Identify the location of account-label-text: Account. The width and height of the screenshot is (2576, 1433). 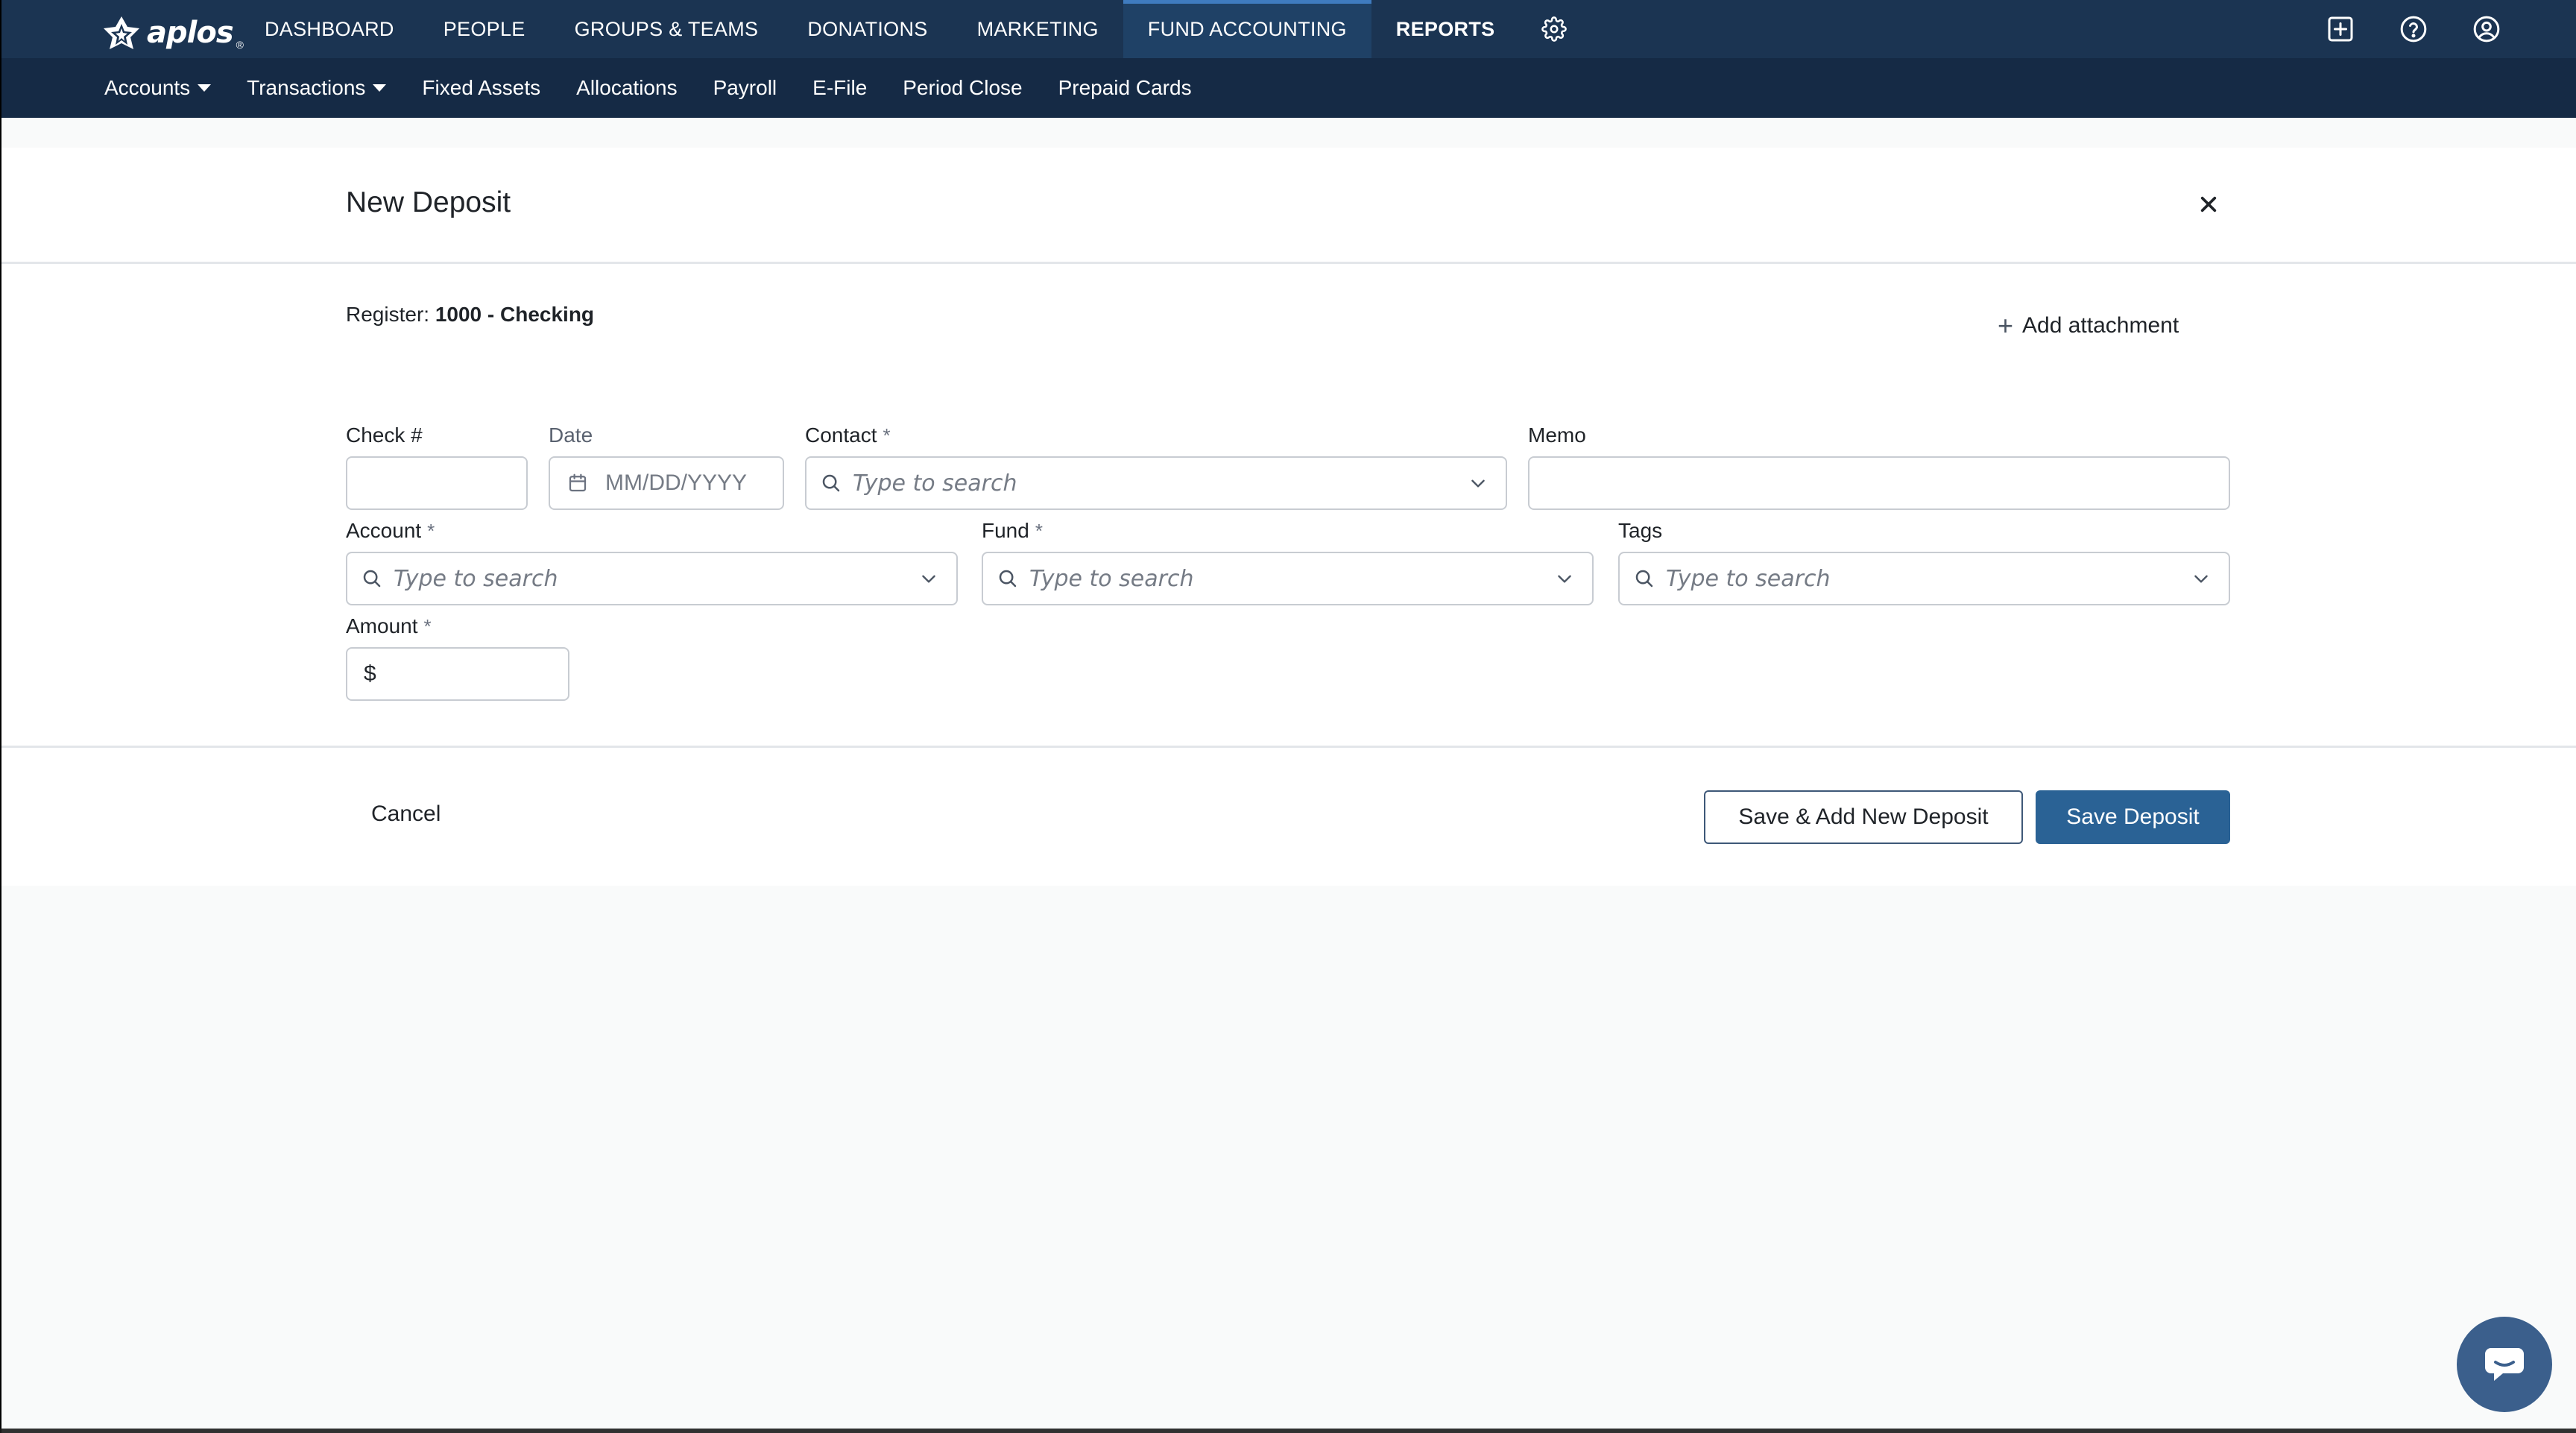
(384, 530).